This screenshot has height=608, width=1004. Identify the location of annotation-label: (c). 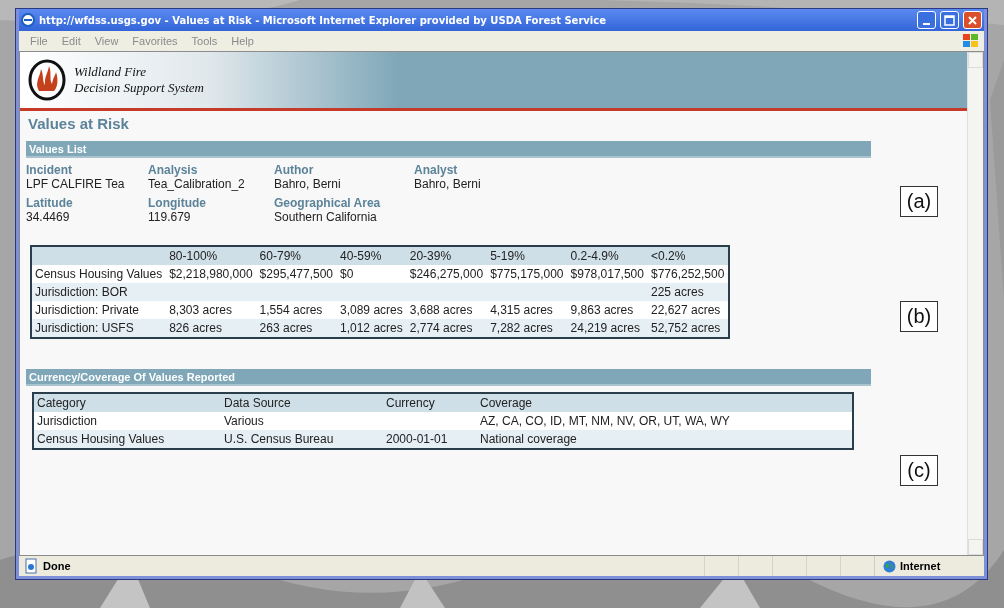
(919, 470).